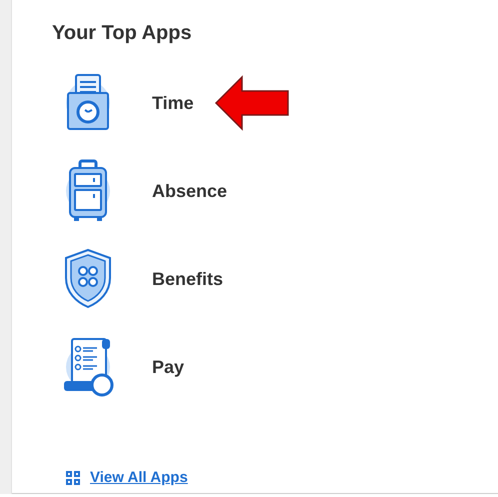 The width and height of the screenshot is (498, 497). Describe the element at coordinates (127, 477) in the screenshot. I see `view-all-apps-link: View All Apps` at that location.